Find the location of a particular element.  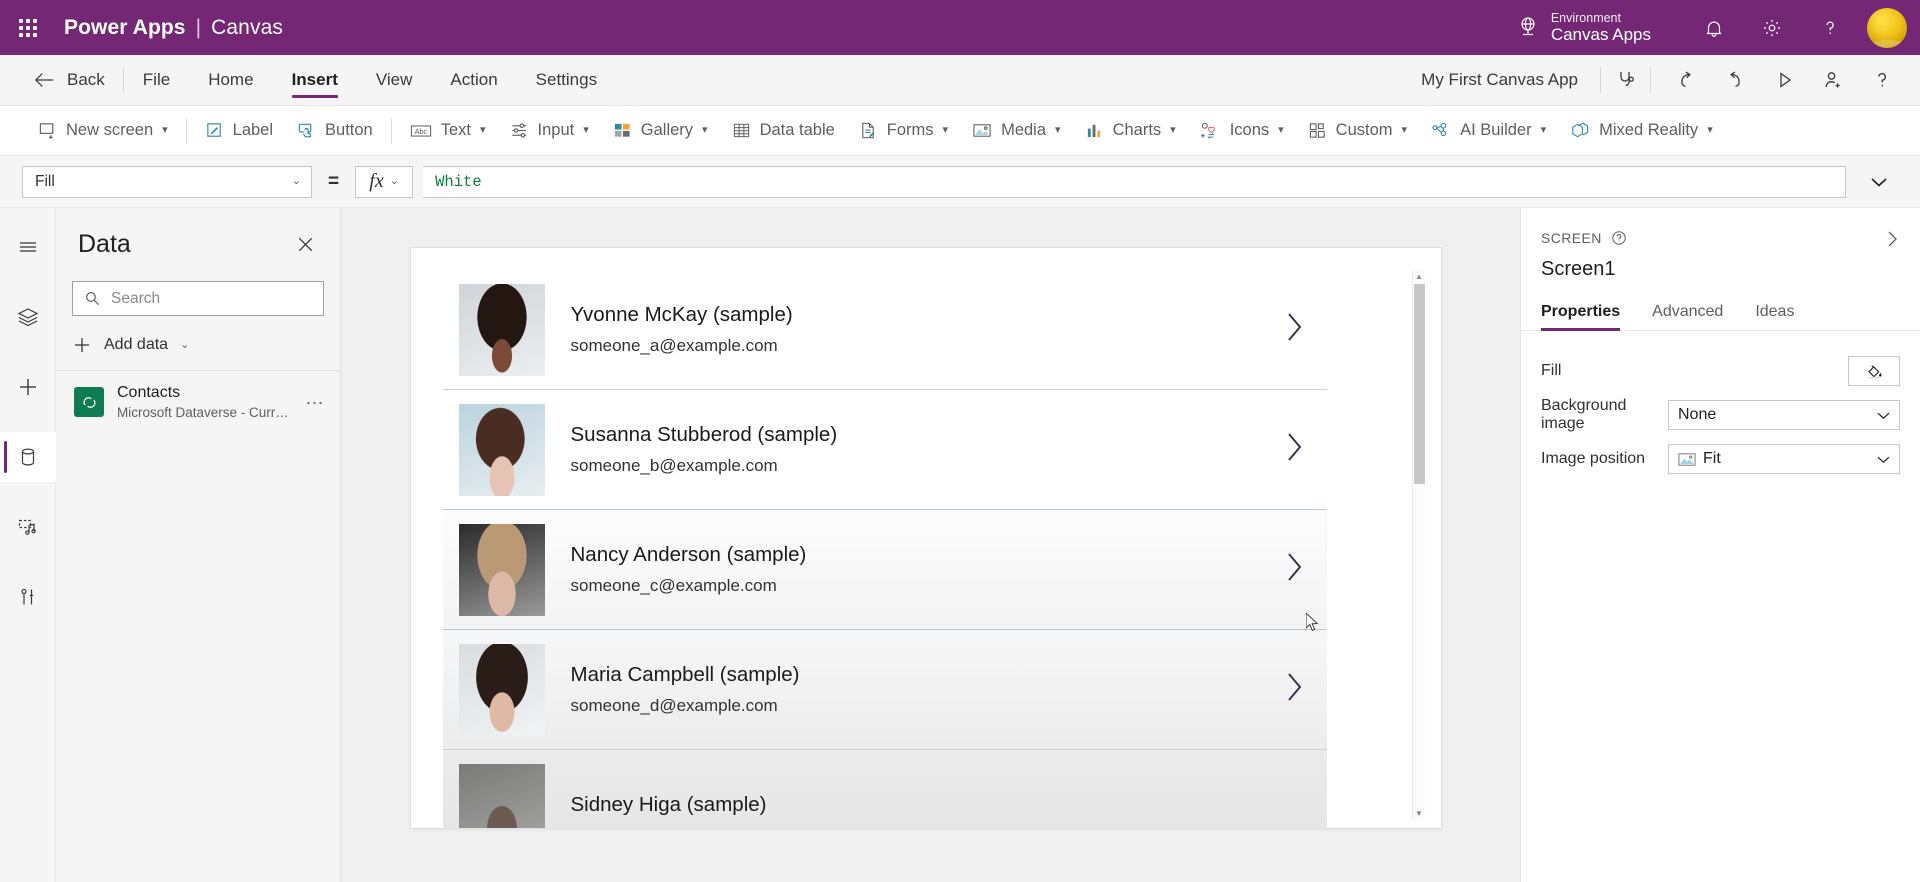

help-question-icon is located at coordinates (1830, 27).